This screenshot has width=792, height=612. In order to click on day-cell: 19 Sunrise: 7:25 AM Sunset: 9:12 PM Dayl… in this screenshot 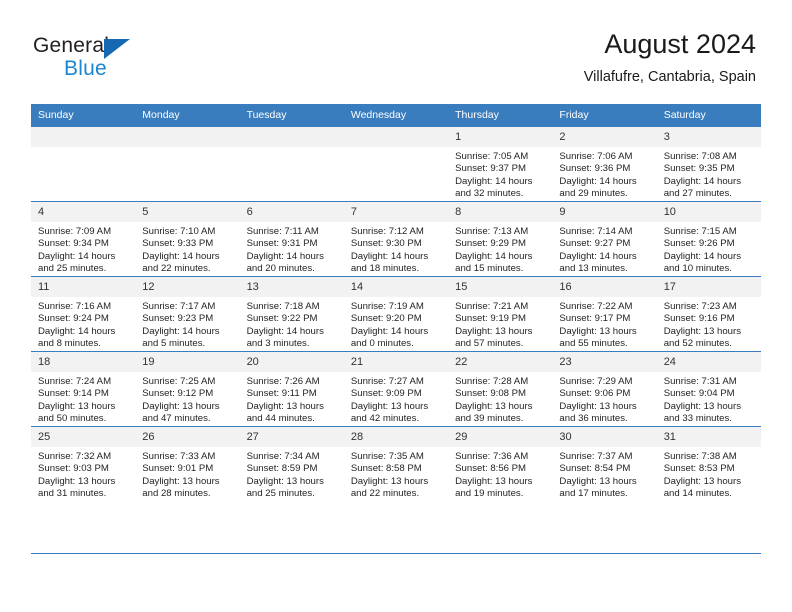, I will do `click(187, 389)`.